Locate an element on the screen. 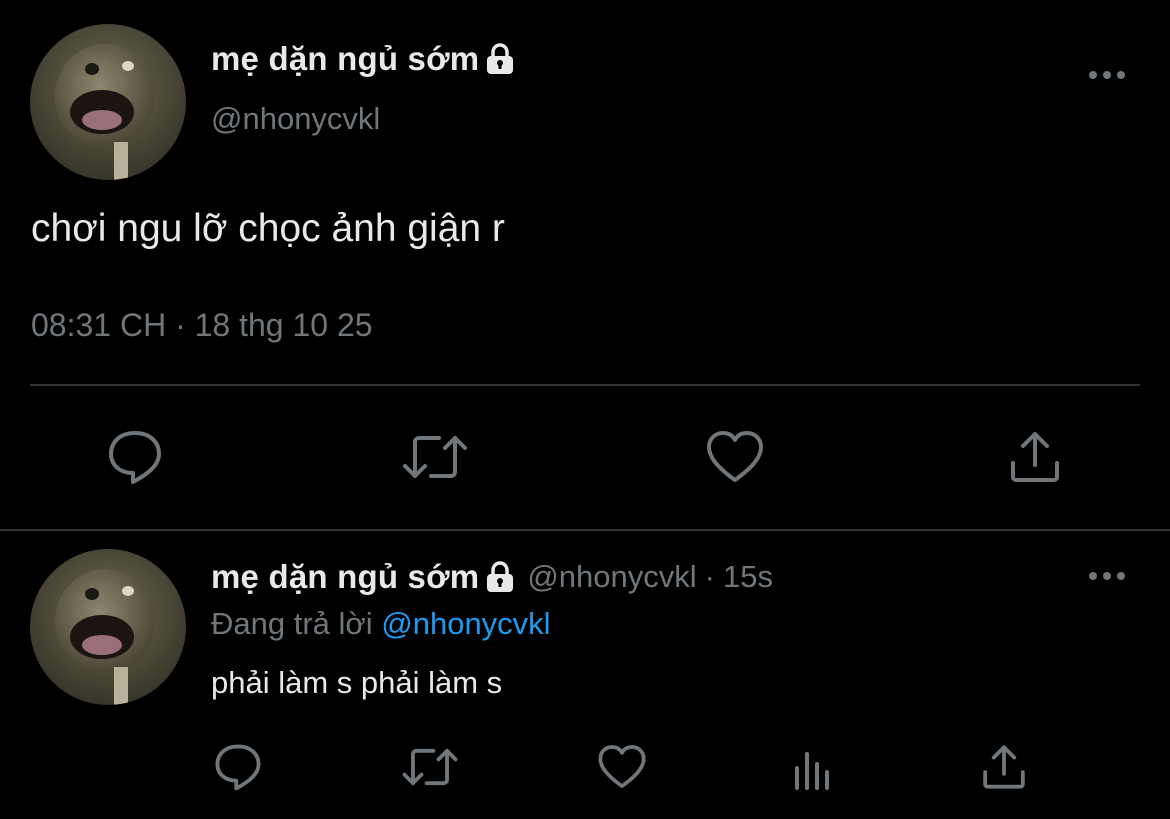 Image resolution: width=1170 pixels, height=819 pixels. reply-author-row: mẹ dặn ngủ sớm @nhonycvkl · 15s is located at coordinates (492, 577).